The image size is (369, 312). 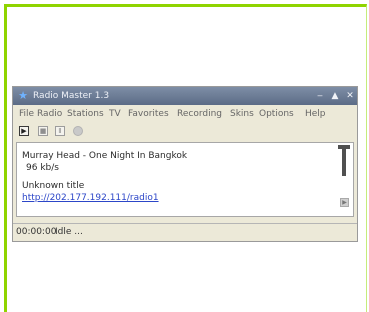 What do you see at coordinates (315, 114) in the screenshot?
I see `menu-help: Help` at bounding box center [315, 114].